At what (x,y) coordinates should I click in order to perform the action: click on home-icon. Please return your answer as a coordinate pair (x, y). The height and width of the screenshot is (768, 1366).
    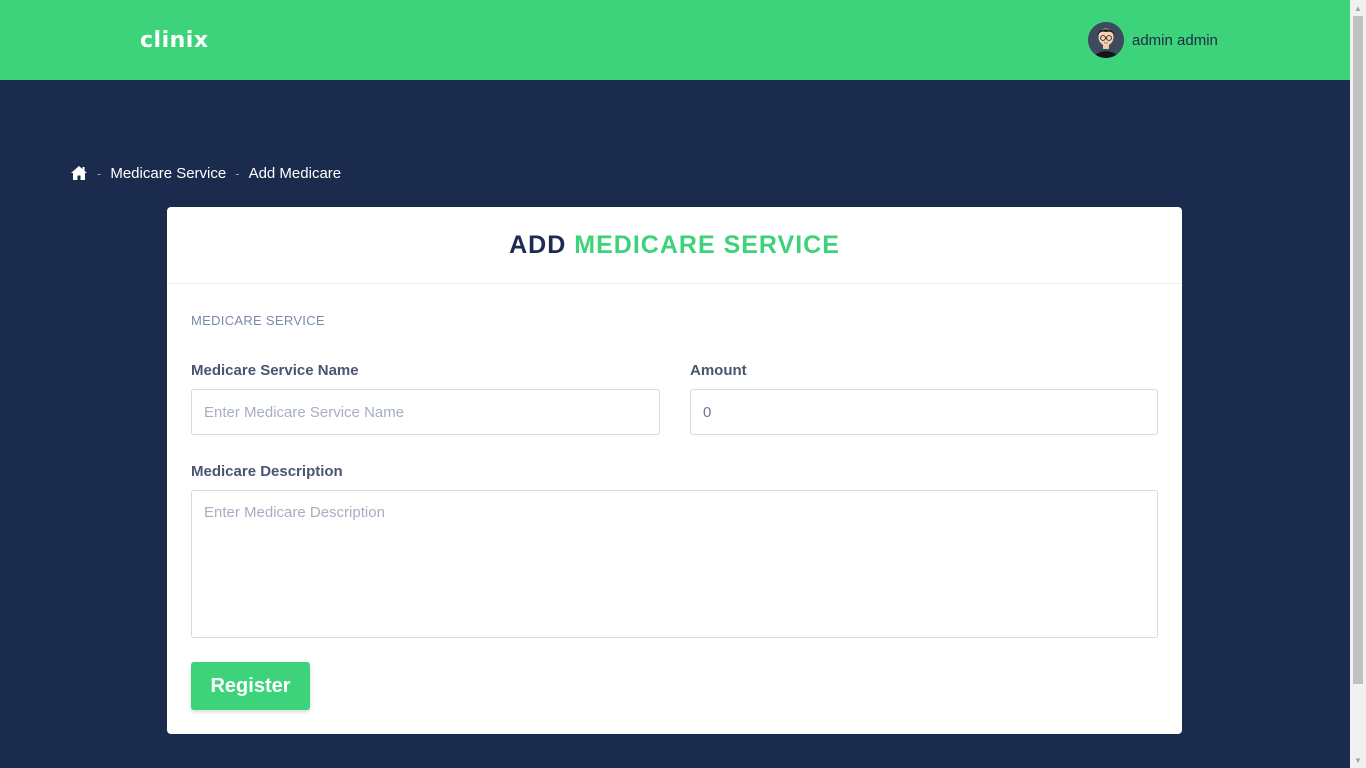
    Looking at the image, I should click on (79, 173).